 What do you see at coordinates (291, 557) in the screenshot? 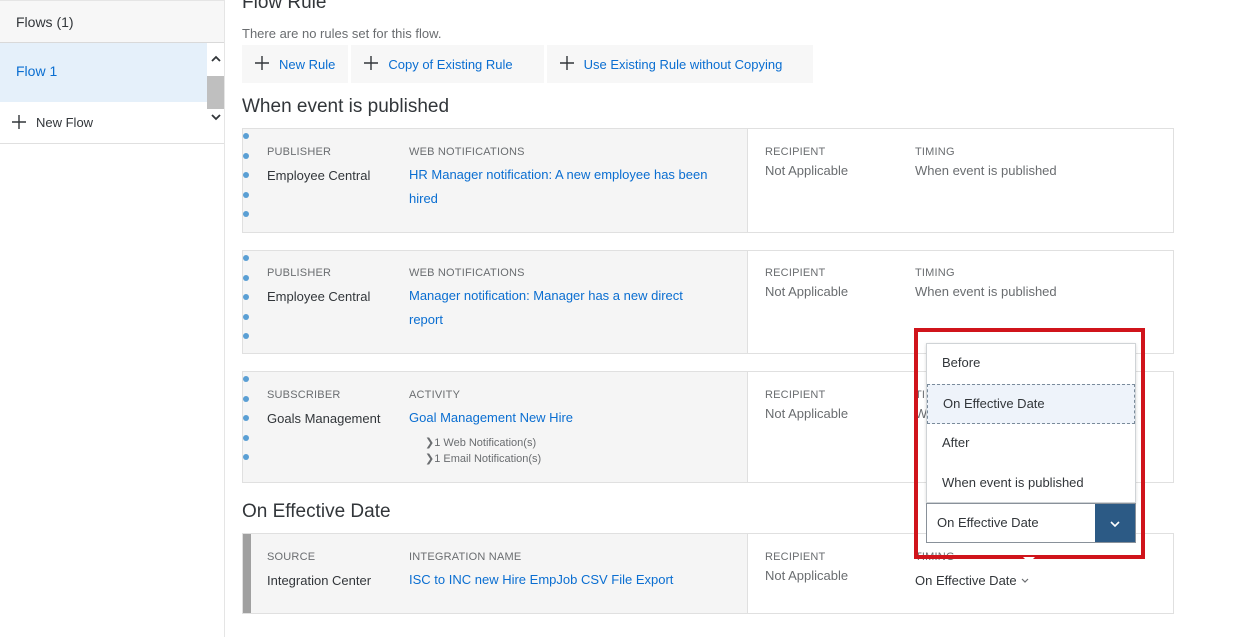
I see `source-label: SOURCE` at bounding box center [291, 557].